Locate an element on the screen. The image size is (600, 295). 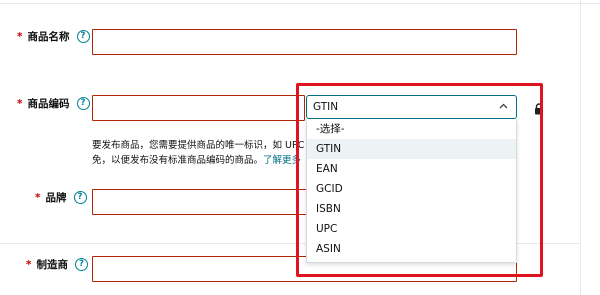
help-text-line-2: 免，以便发布没有标准商品编码的商品。了解更多 is located at coordinates (199, 160).